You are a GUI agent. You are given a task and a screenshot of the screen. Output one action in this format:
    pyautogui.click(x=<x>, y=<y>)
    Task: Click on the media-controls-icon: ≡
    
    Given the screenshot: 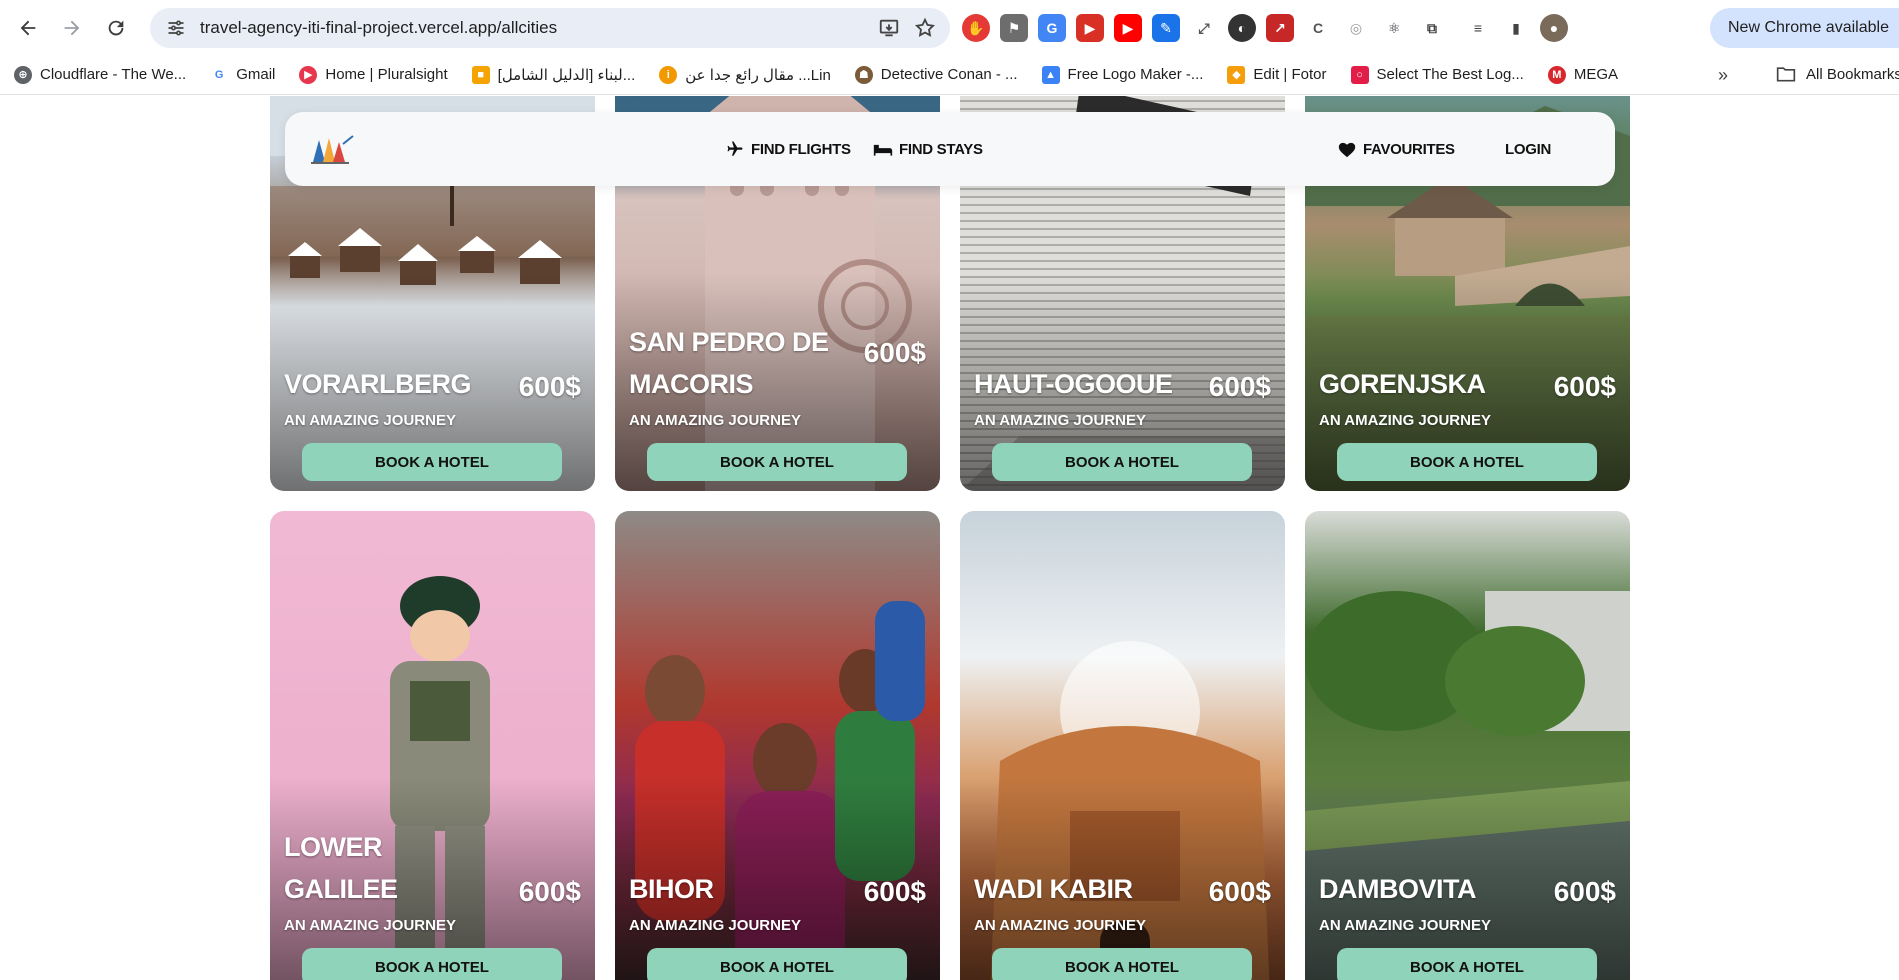 What is the action you would take?
    pyautogui.click(x=1478, y=28)
    